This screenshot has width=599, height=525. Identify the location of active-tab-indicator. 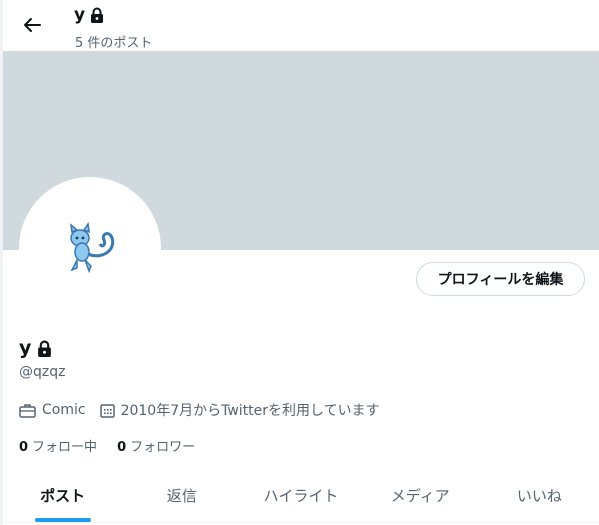
(62, 520).